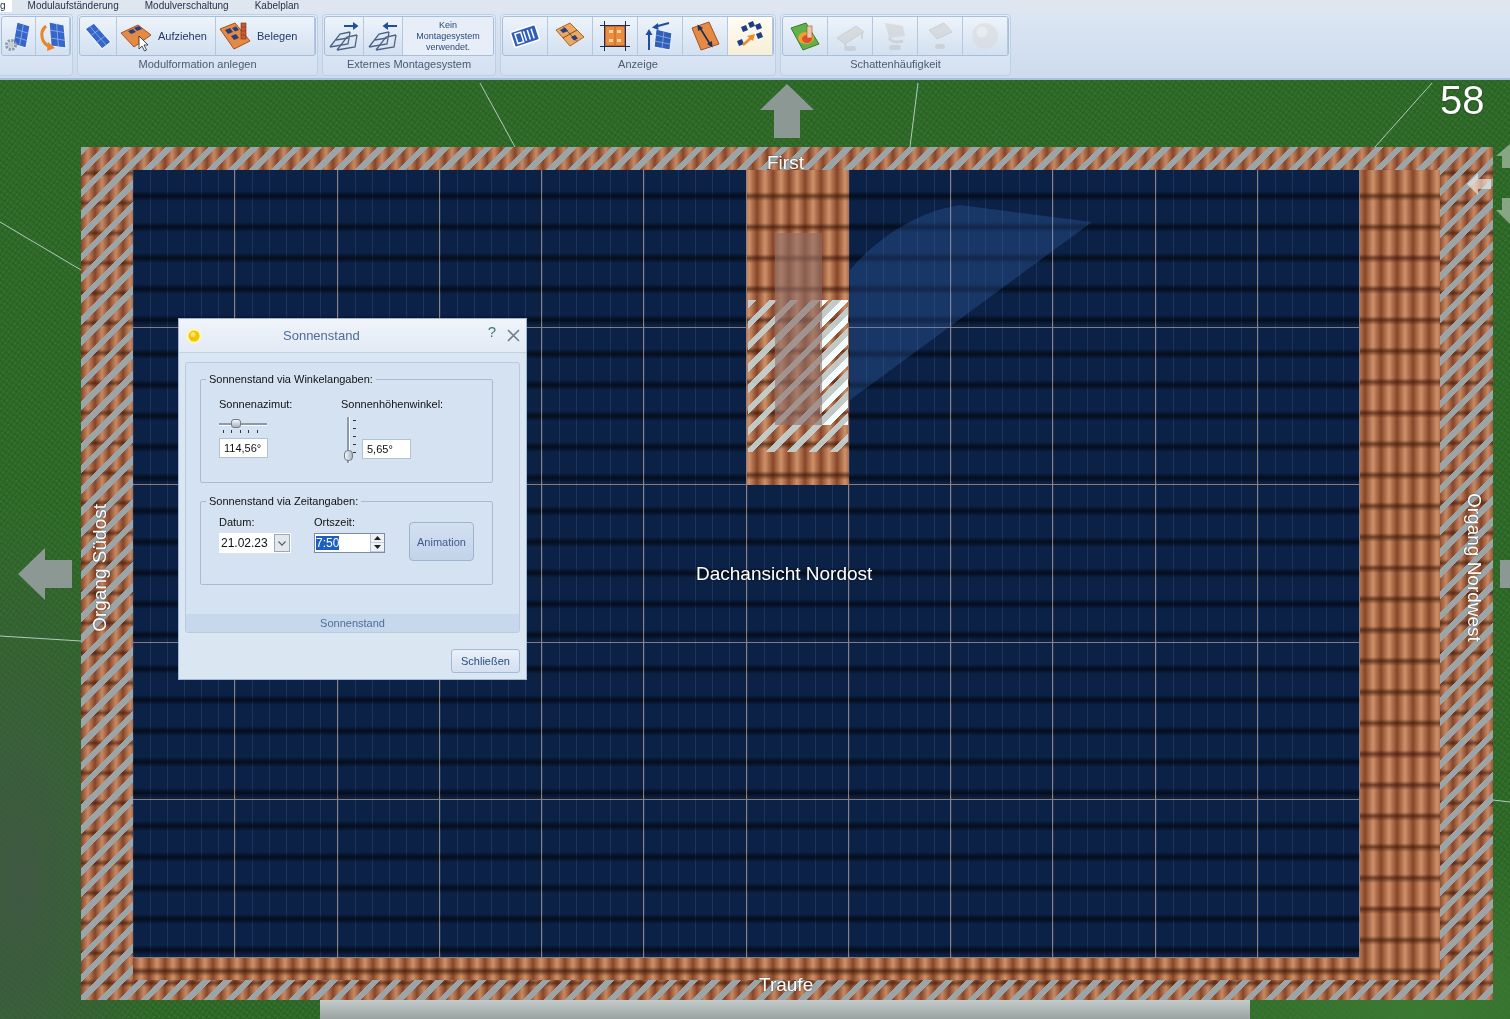 This screenshot has width=1510, height=1019. I want to click on down-arrow-icon, so click(1503, 211).